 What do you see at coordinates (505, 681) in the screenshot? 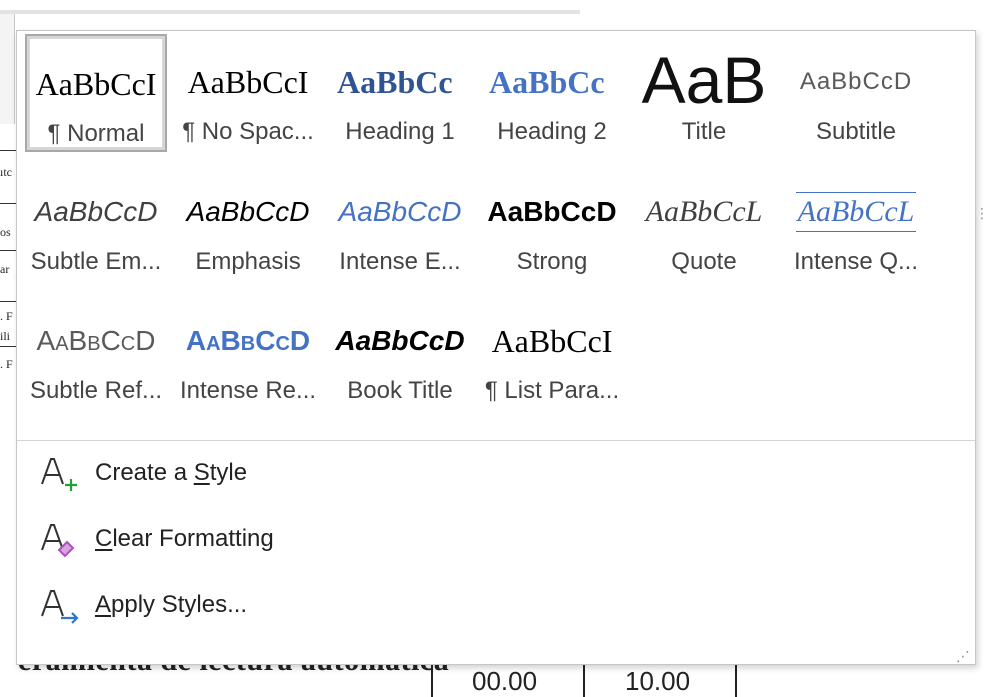
I see `table-cell-value: 00.00` at bounding box center [505, 681].